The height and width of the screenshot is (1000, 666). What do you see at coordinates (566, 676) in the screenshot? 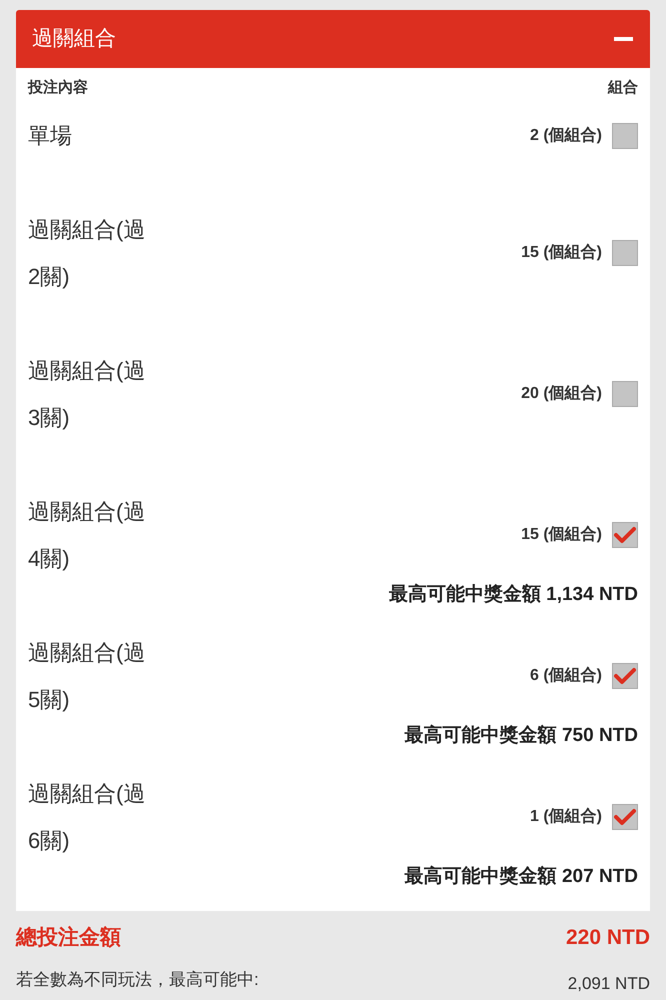
I see `combination-count: 6 (個組合)` at bounding box center [566, 676].